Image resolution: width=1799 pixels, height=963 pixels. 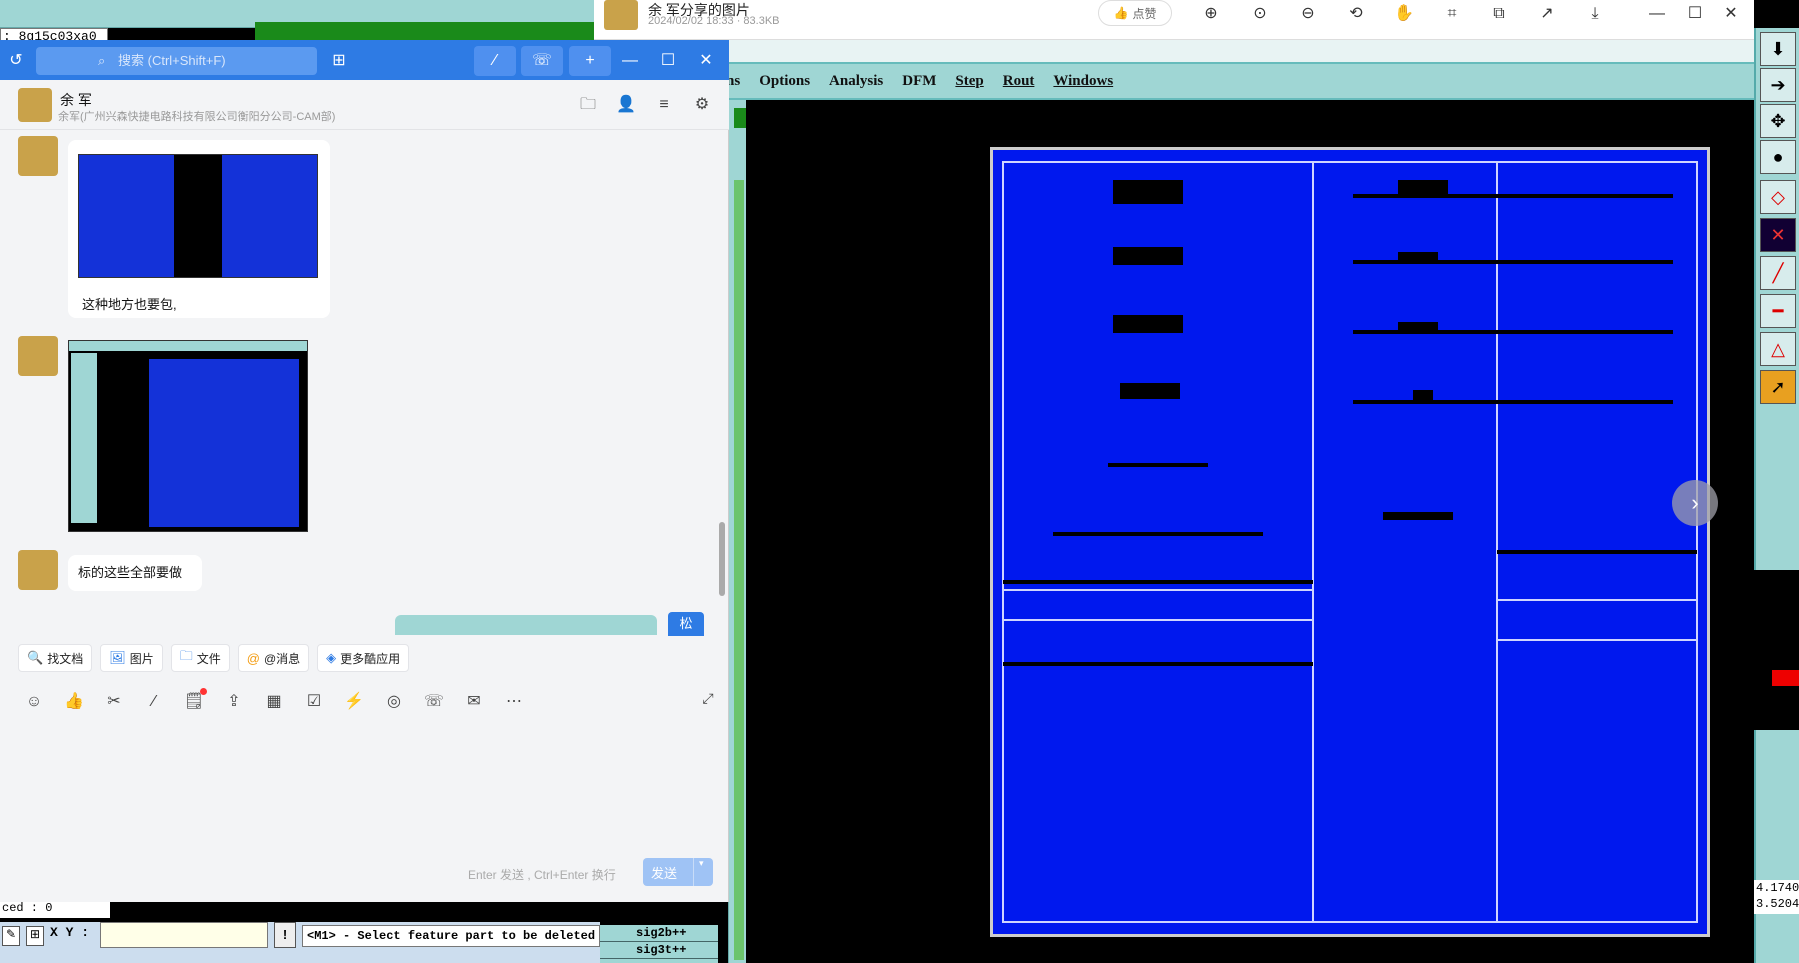 What do you see at coordinates (664, 873) in the screenshot?
I see `send-label: 发送` at bounding box center [664, 873].